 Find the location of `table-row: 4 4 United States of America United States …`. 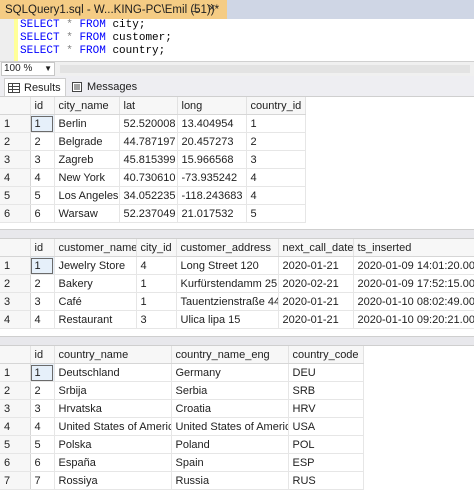

table-row: 4 4 United States of America United States … is located at coordinates (182, 426).